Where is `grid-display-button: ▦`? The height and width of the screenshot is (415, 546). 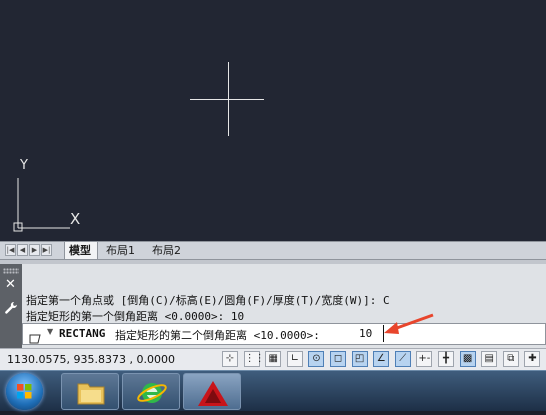 grid-display-button: ▦ is located at coordinates (273, 359).